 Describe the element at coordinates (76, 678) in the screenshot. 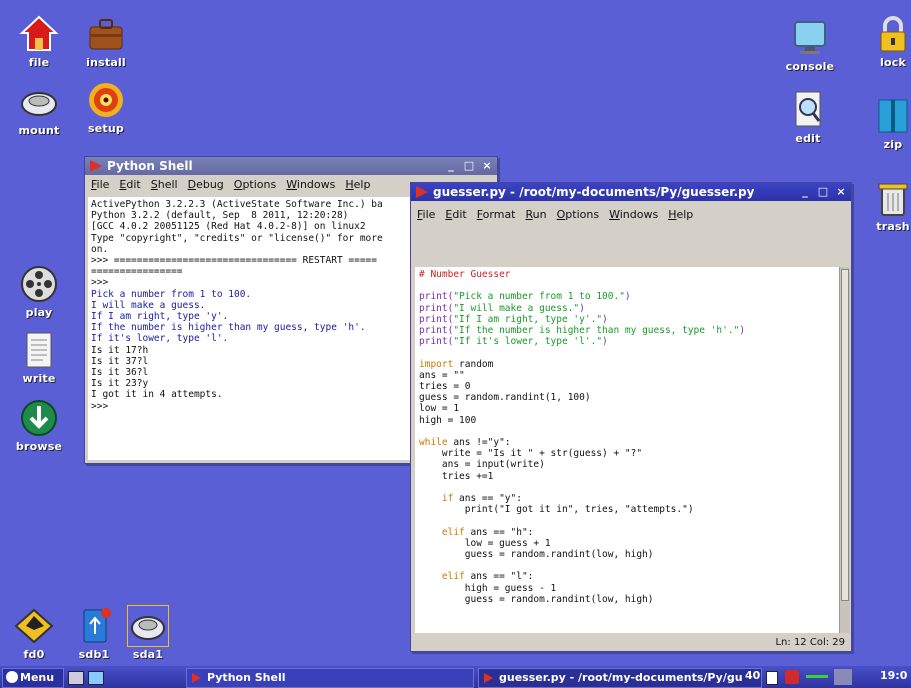

I see `quicklaunch-terminal-icon` at that location.